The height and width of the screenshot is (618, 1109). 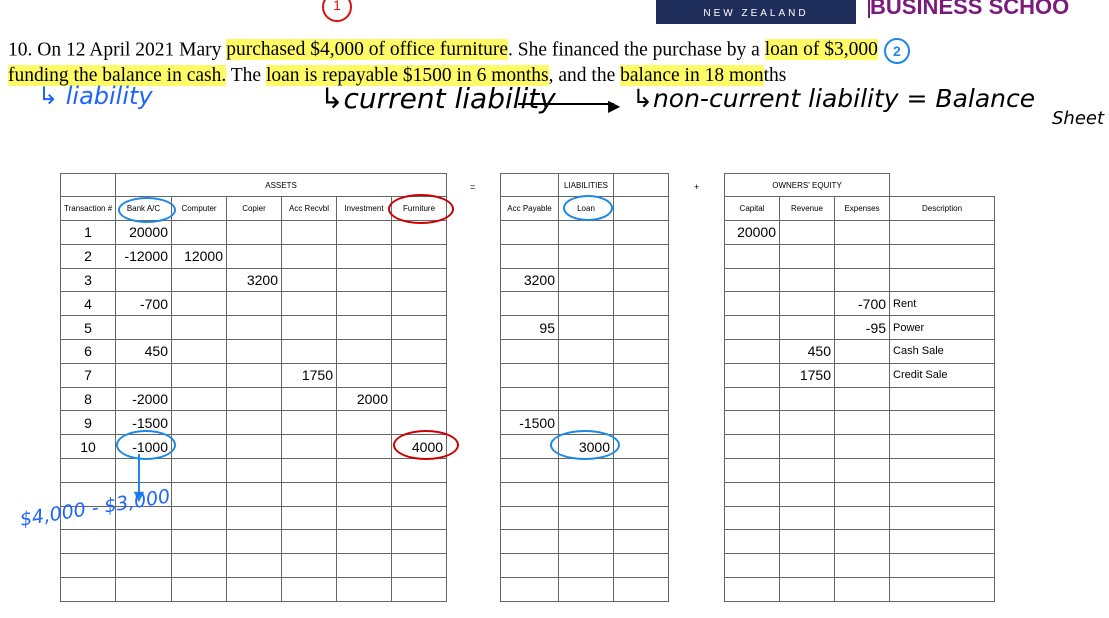 I want to click on table-row: 5, so click(x=254, y=327).